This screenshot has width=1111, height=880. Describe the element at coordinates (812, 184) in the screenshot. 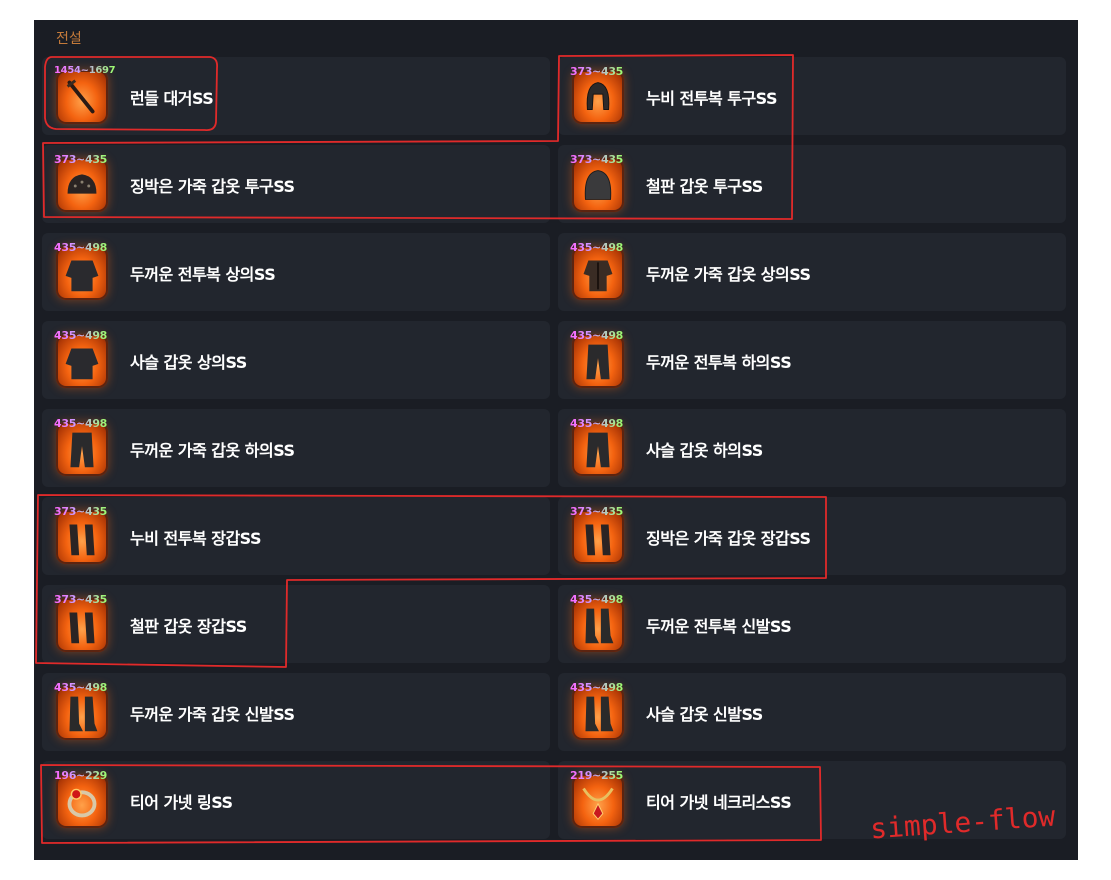

I see `item-card: 373~435 철판 갑옷 투구SS` at that location.